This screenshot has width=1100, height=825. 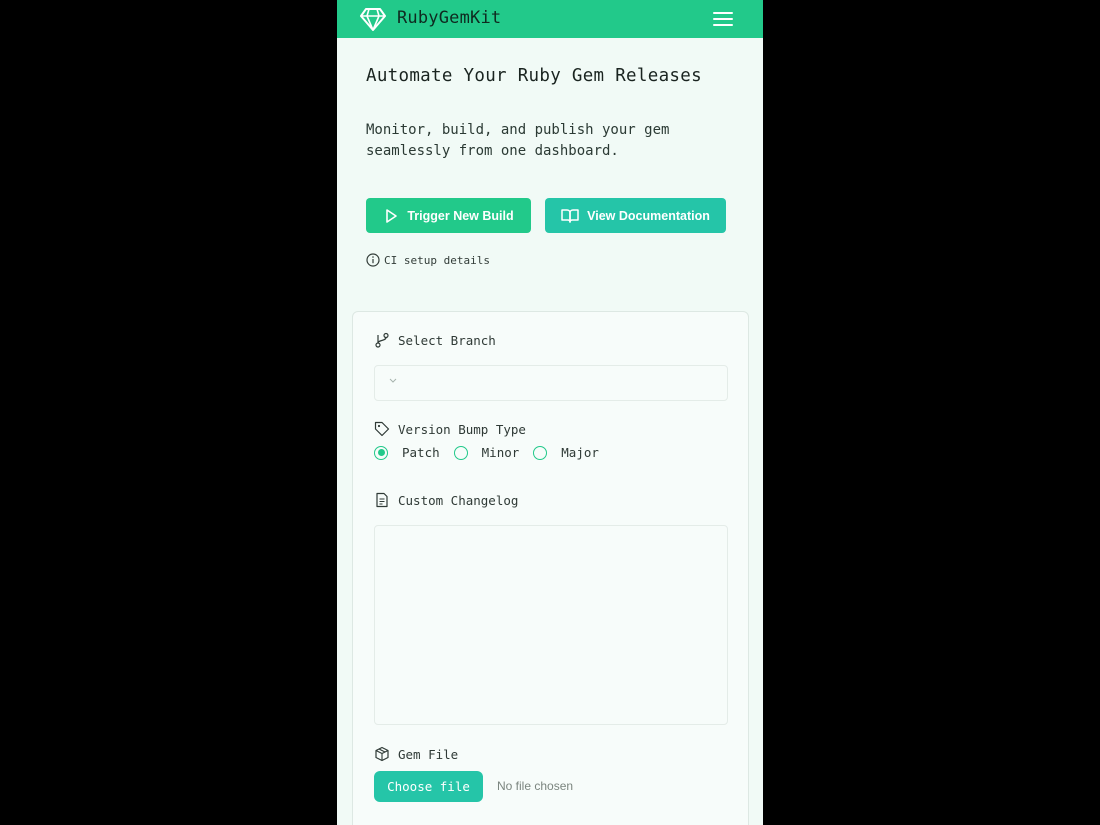 What do you see at coordinates (580, 452) in the screenshot?
I see `radio-major-label: Major` at bounding box center [580, 452].